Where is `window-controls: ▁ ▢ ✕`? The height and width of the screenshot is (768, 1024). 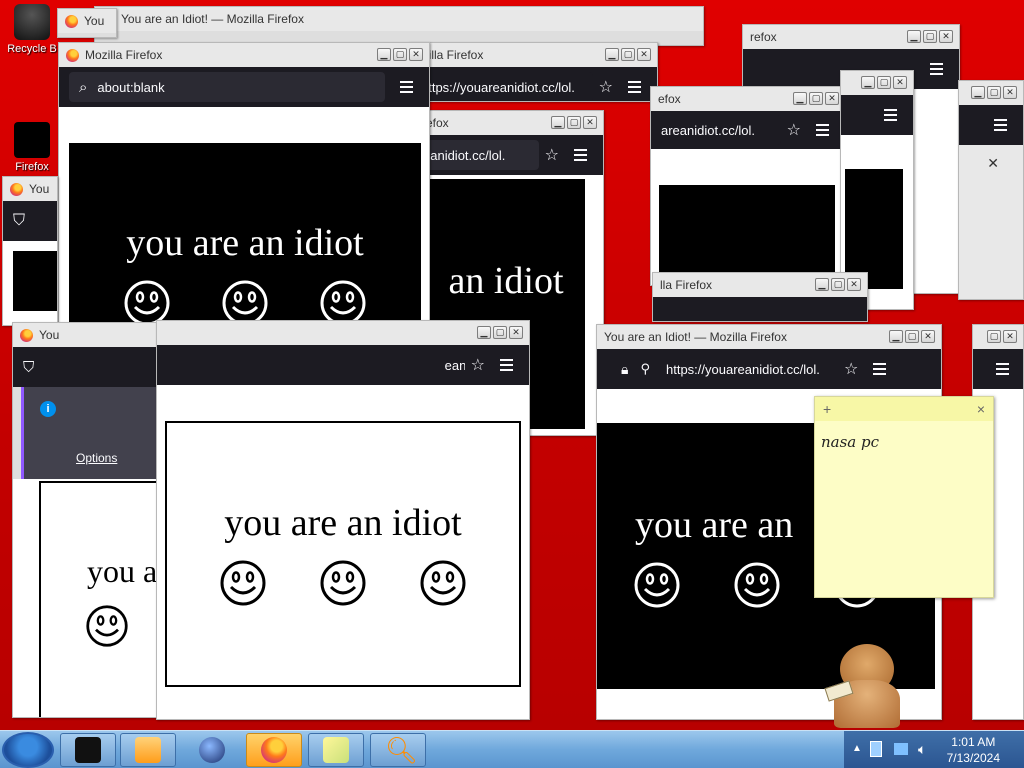 window-controls: ▁ ▢ ✕ is located at coordinates (628, 54).